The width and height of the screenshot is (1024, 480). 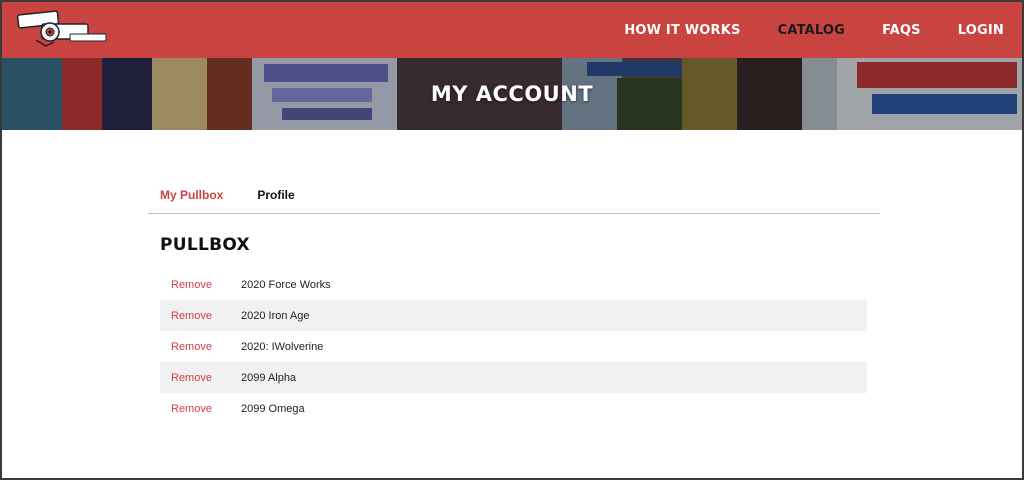 I want to click on list-item: Remove 2020: IWolverine, so click(x=513, y=346).